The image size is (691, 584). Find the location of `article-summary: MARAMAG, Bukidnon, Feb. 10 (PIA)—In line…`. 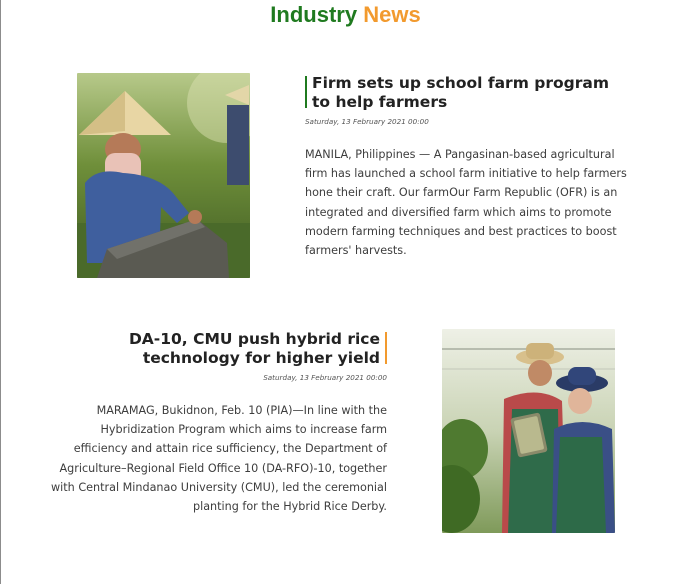

article-summary: MARAMAG, Bukidnon, Feb. 10 (PIA)—In line… is located at coordinates (219, 459).